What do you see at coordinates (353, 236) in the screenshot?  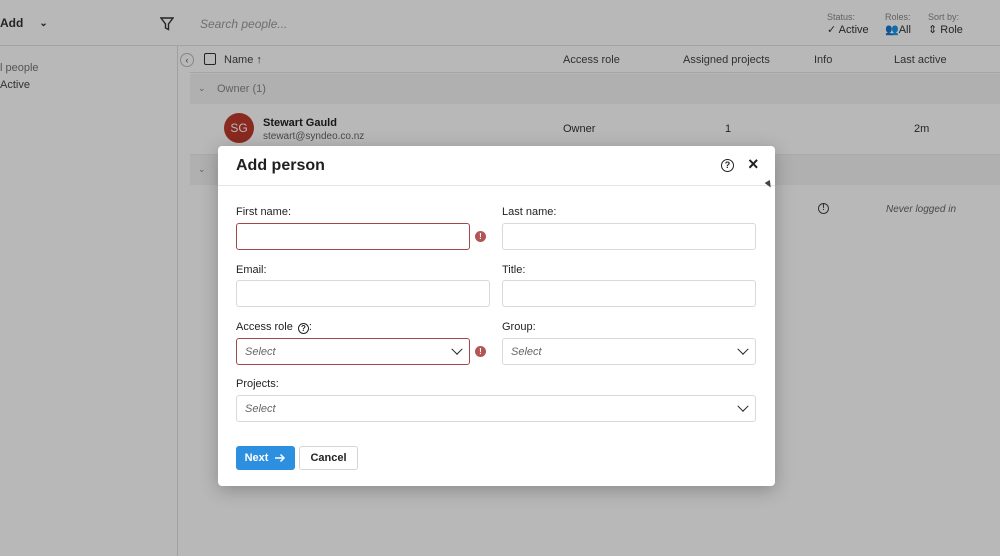 I see `first-name-field` at bounding box center [353, 236].